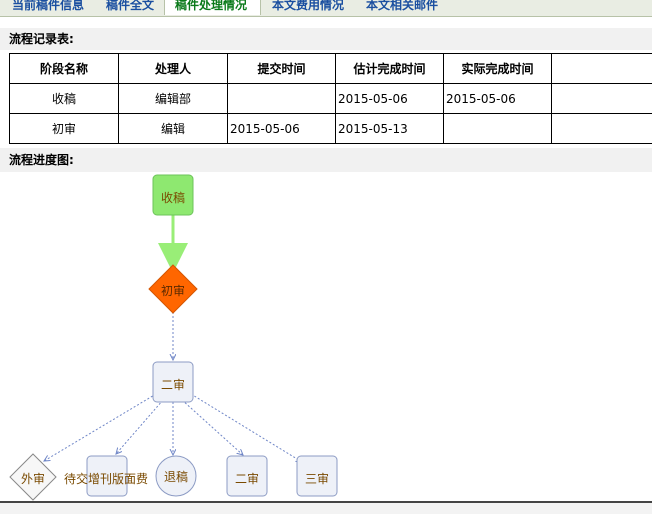  Describe the element at coordinates (390, 69) in the screenshot. I see `column-header: 估计完成时间` at that location.